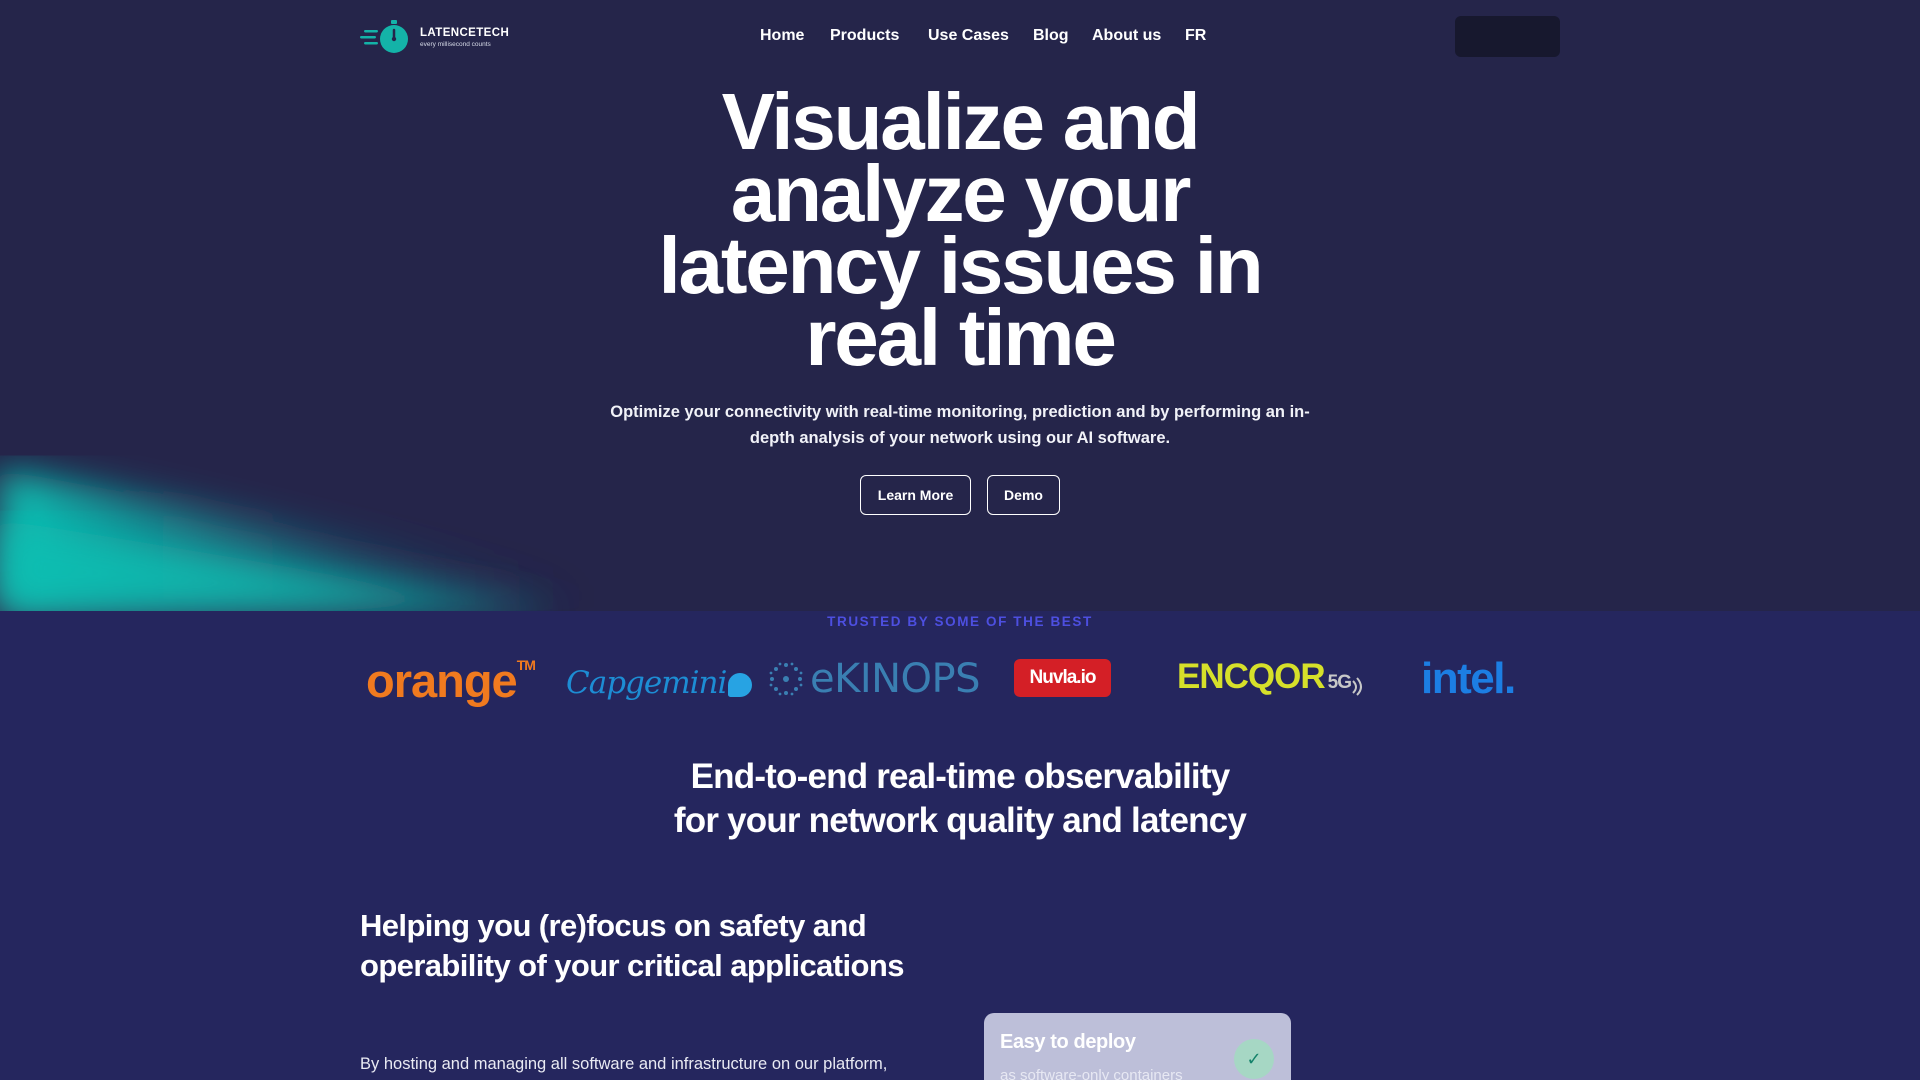 The width and height of the screenshot is (1920, 1080). I want to click on trusted-by-label: TRUSTED BY SOME OF THE BEST, so click(960, 621).